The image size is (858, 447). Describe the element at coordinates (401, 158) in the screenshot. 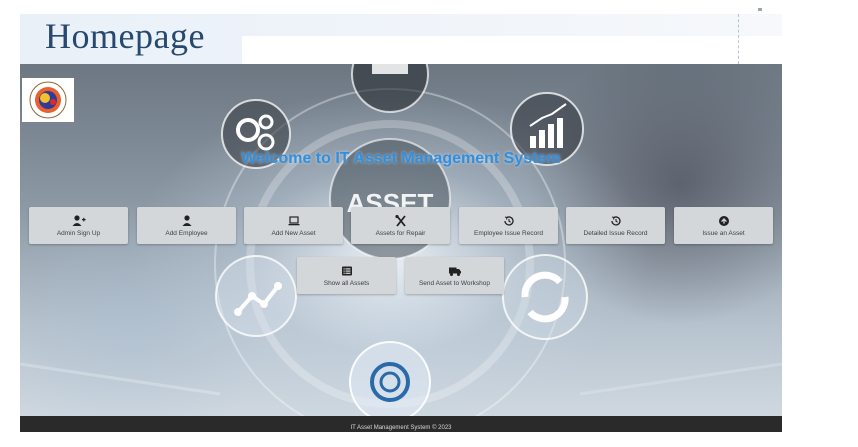

I see `welcome-heading: Welcome to IT Asset Management System` at that location.